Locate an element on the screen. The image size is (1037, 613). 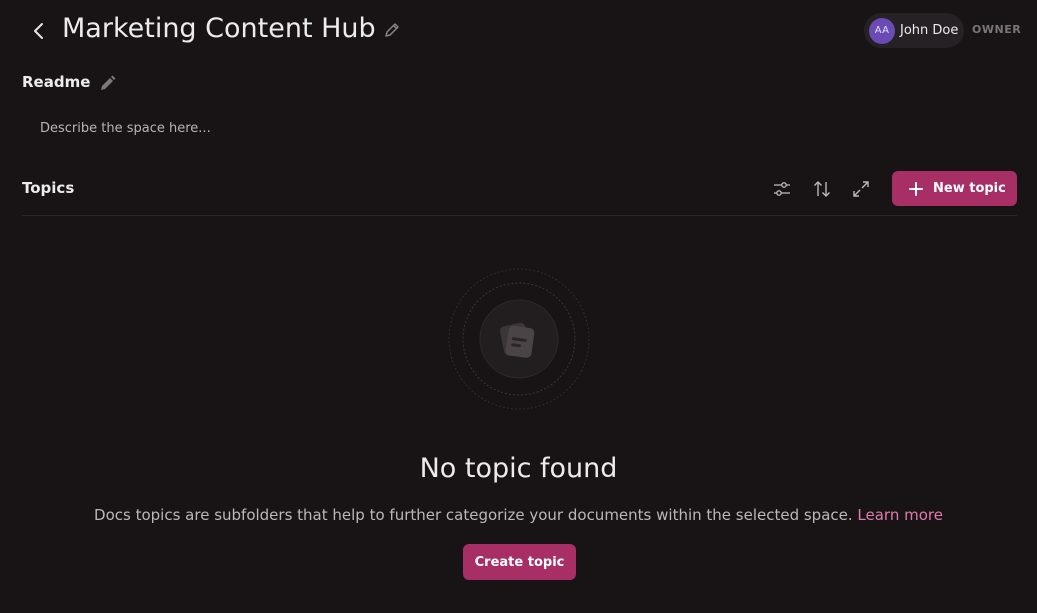
edit-title-button is located at coordinates (392, 30).